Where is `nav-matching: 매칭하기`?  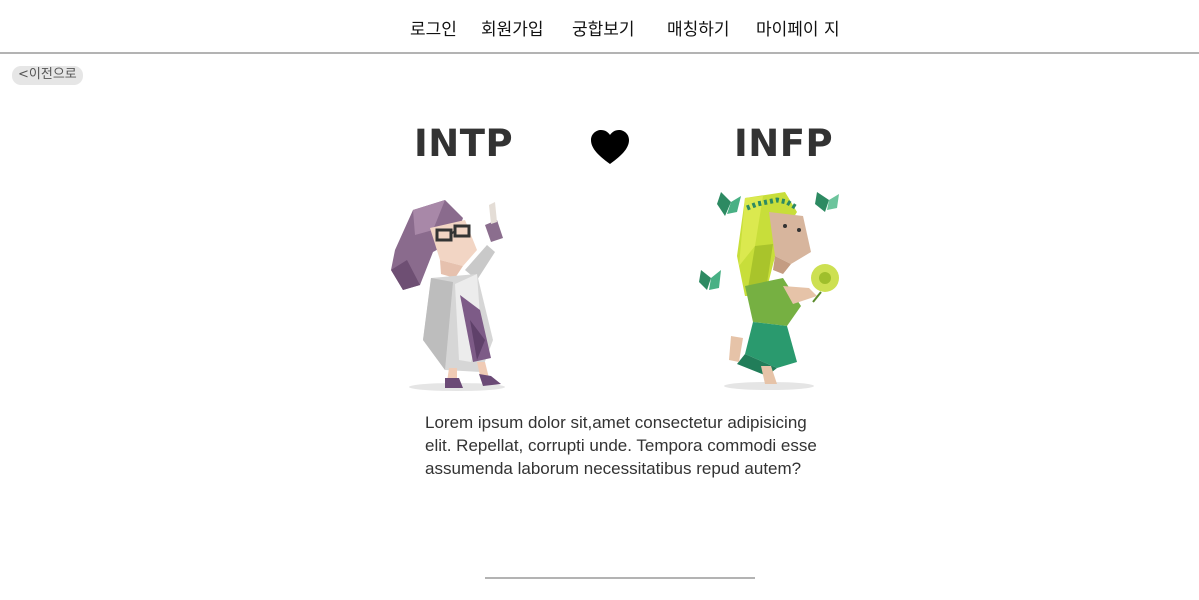
nav-matching: 매칭하기 is located at coordinates (698, 27).